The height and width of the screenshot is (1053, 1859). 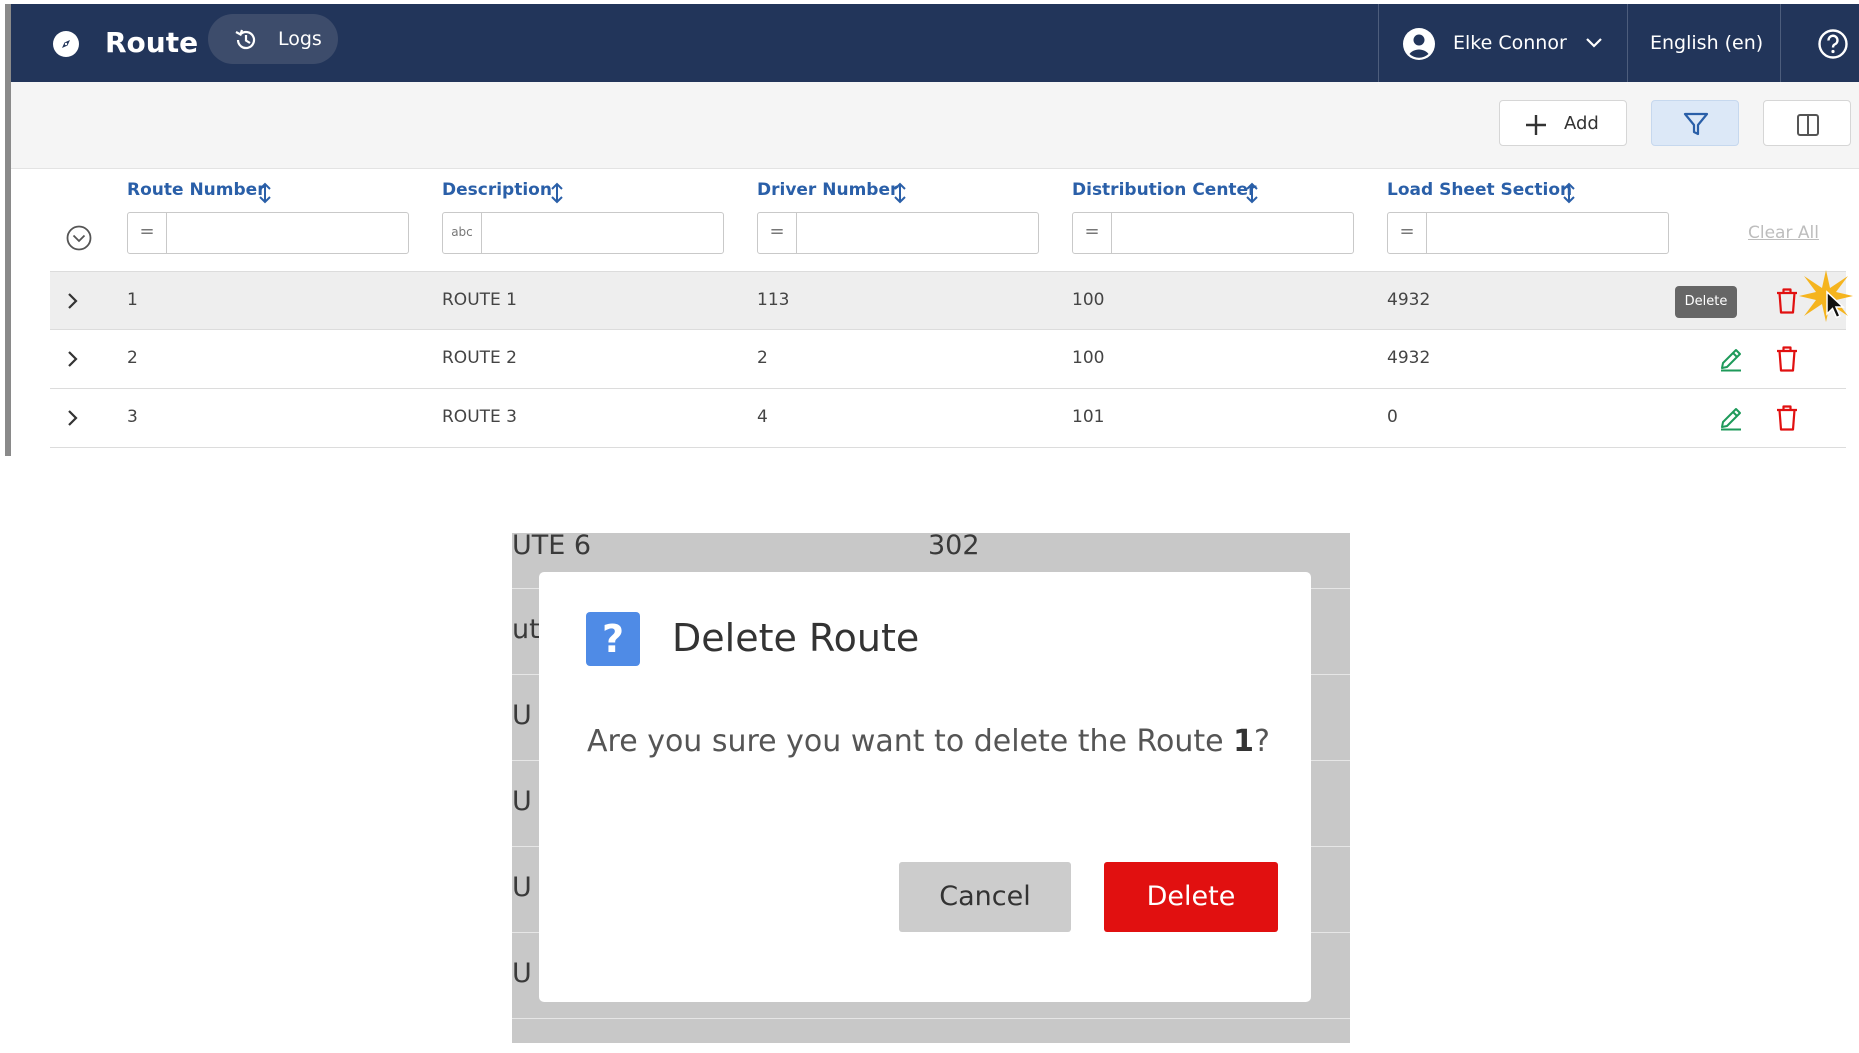 I want to click on help-icon, so click(x=1833, y=44).